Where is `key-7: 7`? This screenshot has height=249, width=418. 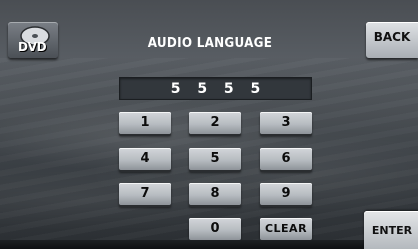
key-7: 7 is located at coordinates (145, 194).